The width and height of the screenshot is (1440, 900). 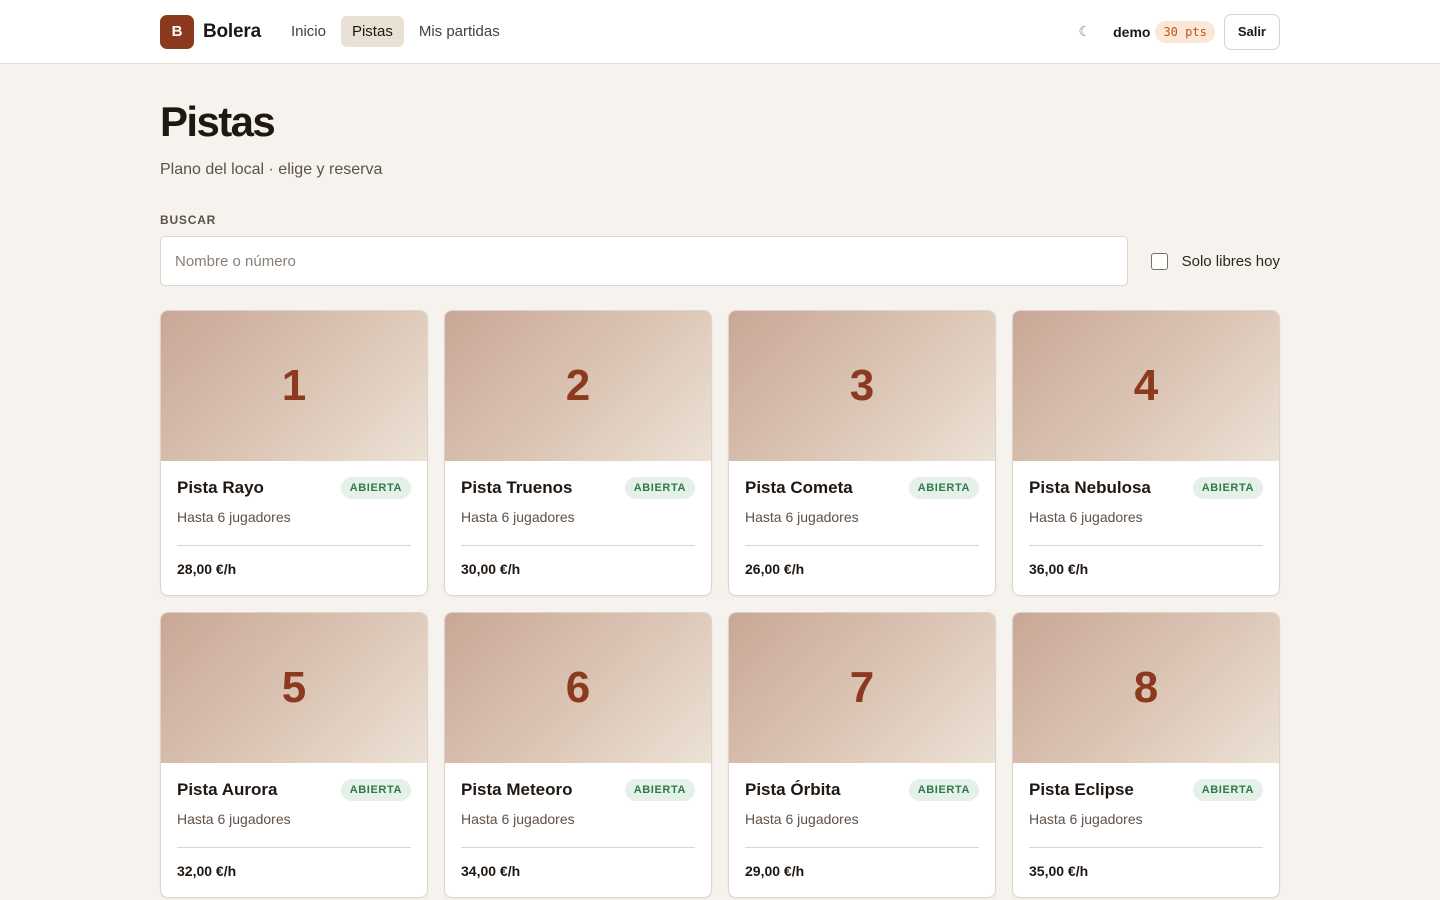 I want to click on lane-card-head: Pista Órbita ABIERTA, so click(x=862, y=790).